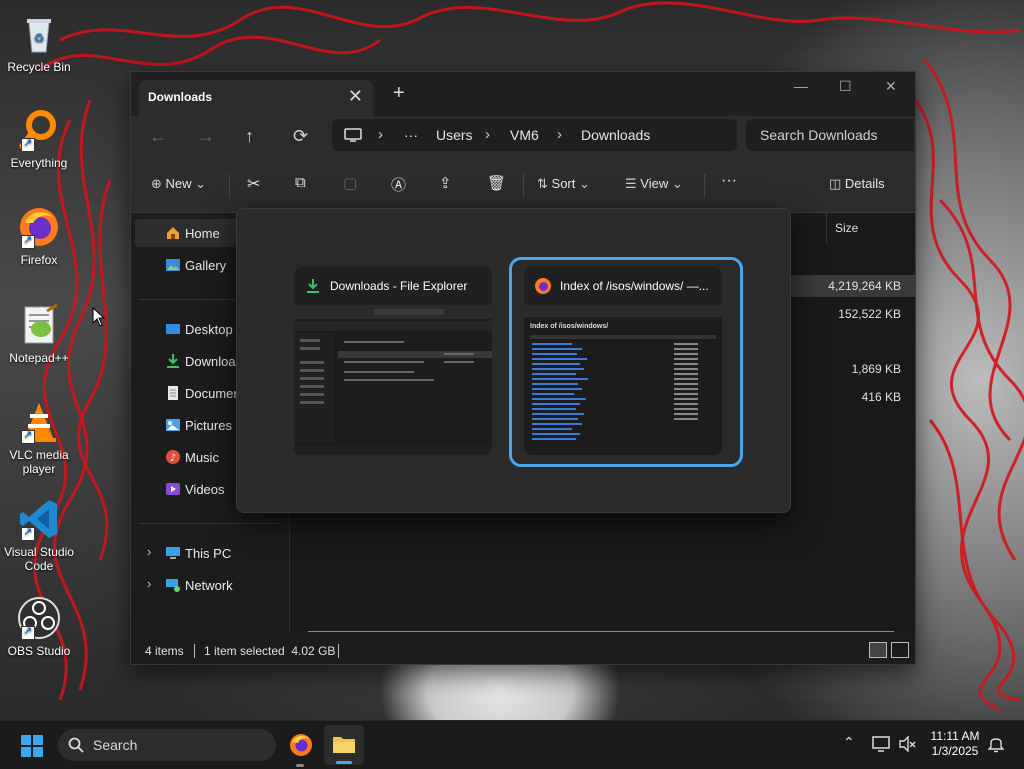 This screenshot has width=1024, height=769. What do you see at coordinates (878, 650) in the screenshot?
I see `details-view-icon` at bounding box center [878, 650].